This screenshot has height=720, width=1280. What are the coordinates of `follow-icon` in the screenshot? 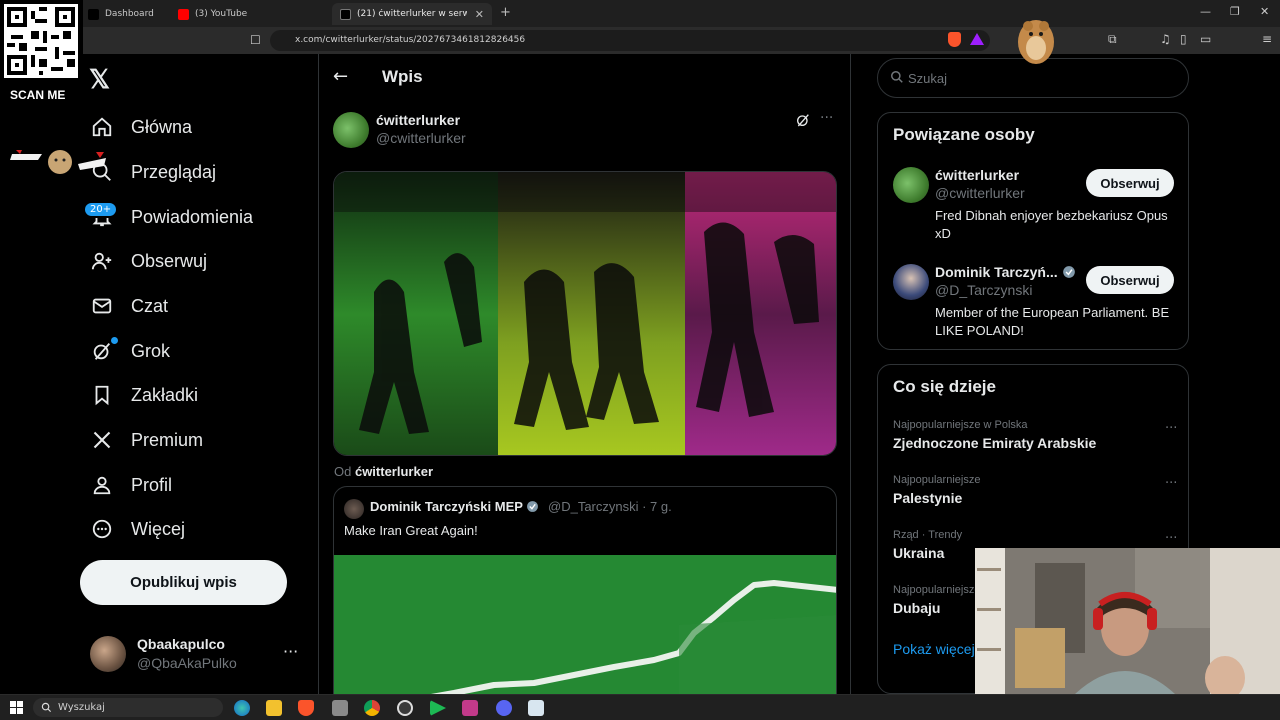 It's located at (102, 261).